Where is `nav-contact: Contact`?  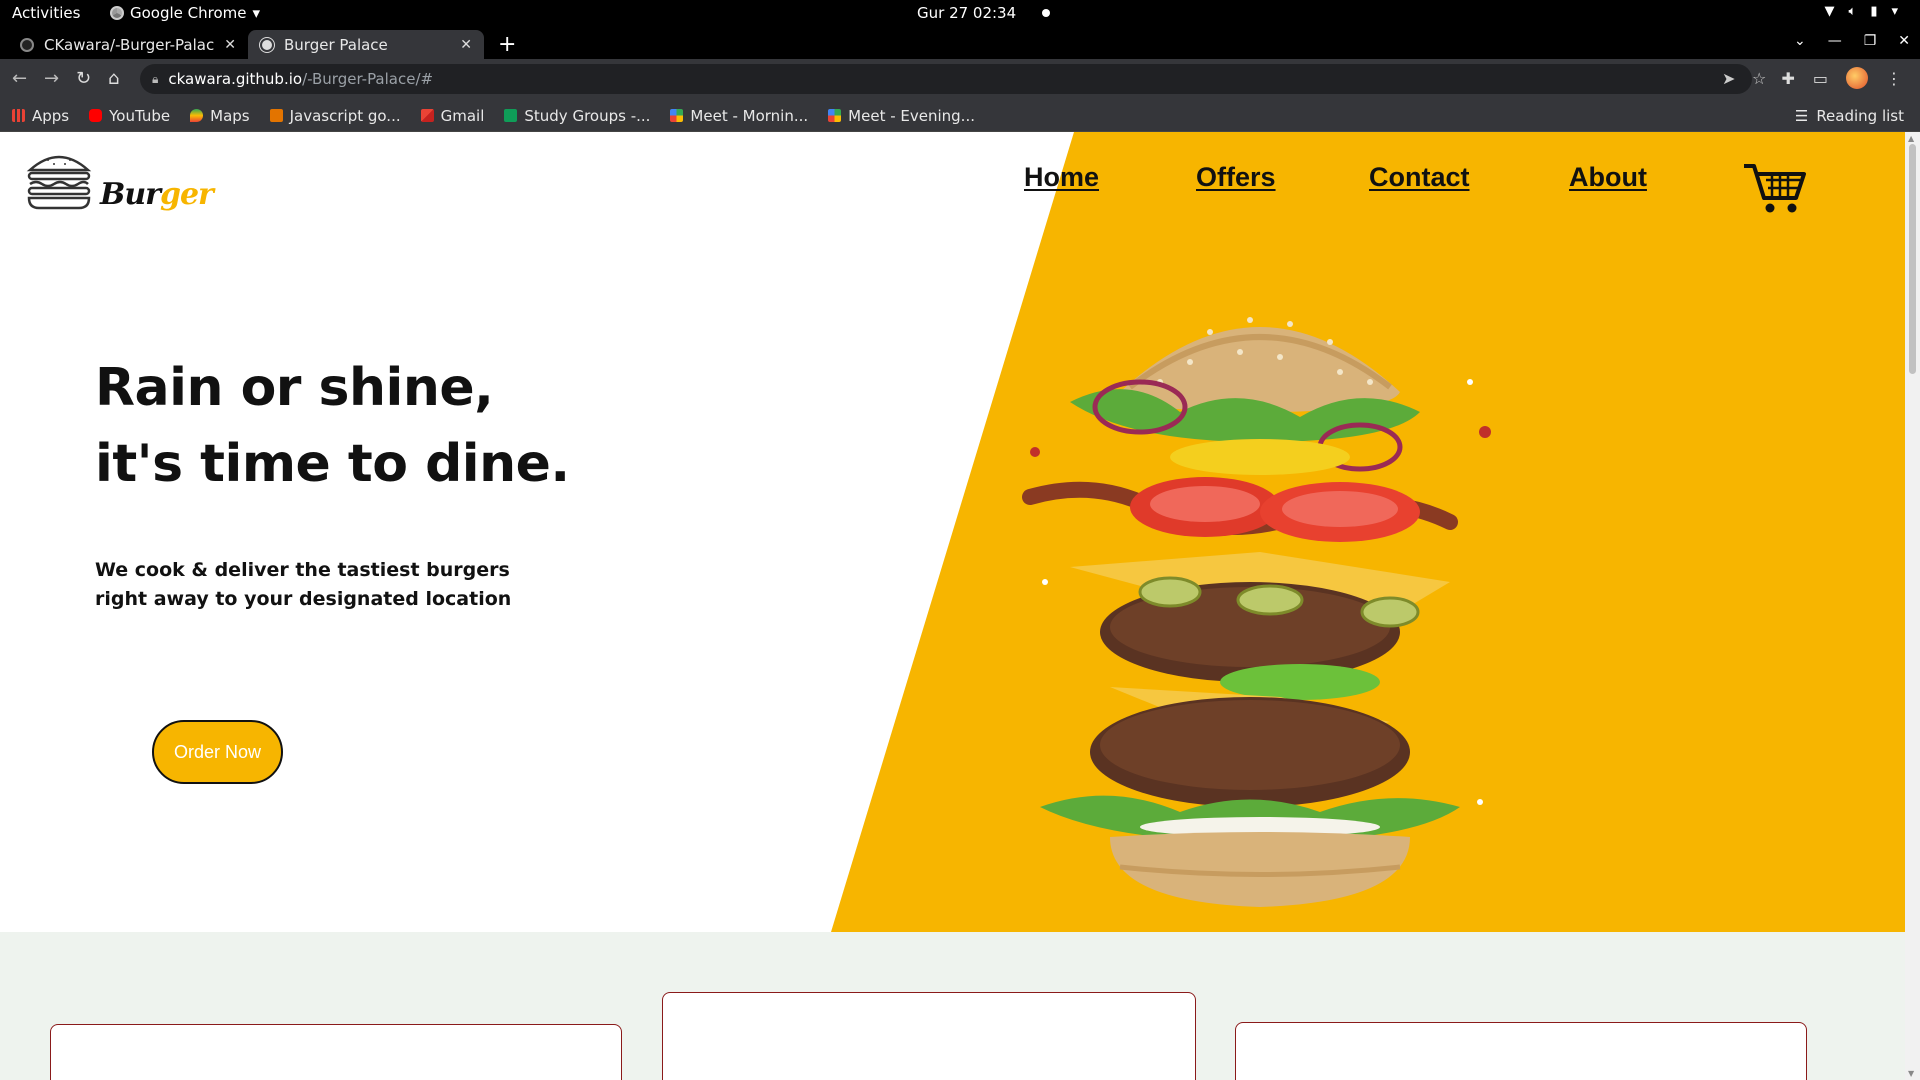
nav-contact: Contact is located at coordinates (1419, 177).